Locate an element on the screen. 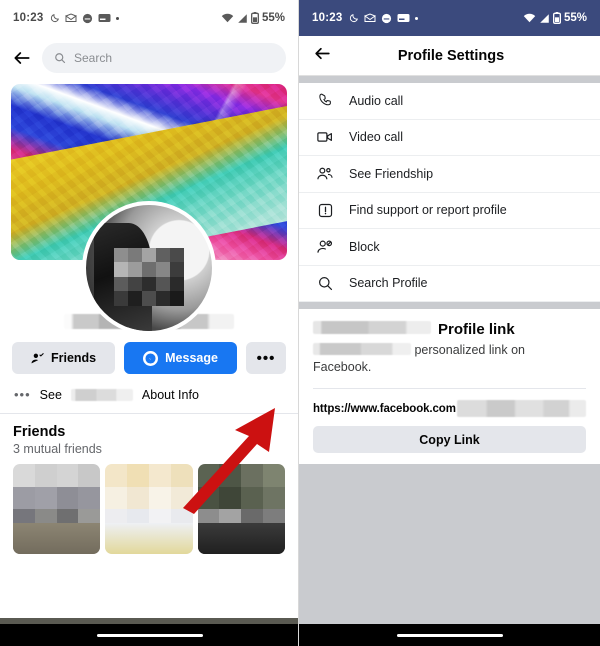 The height and width of the screenshot is (646, 600). profile-link-description: personalized link on Facebook. is located at coordinates (449, 359).